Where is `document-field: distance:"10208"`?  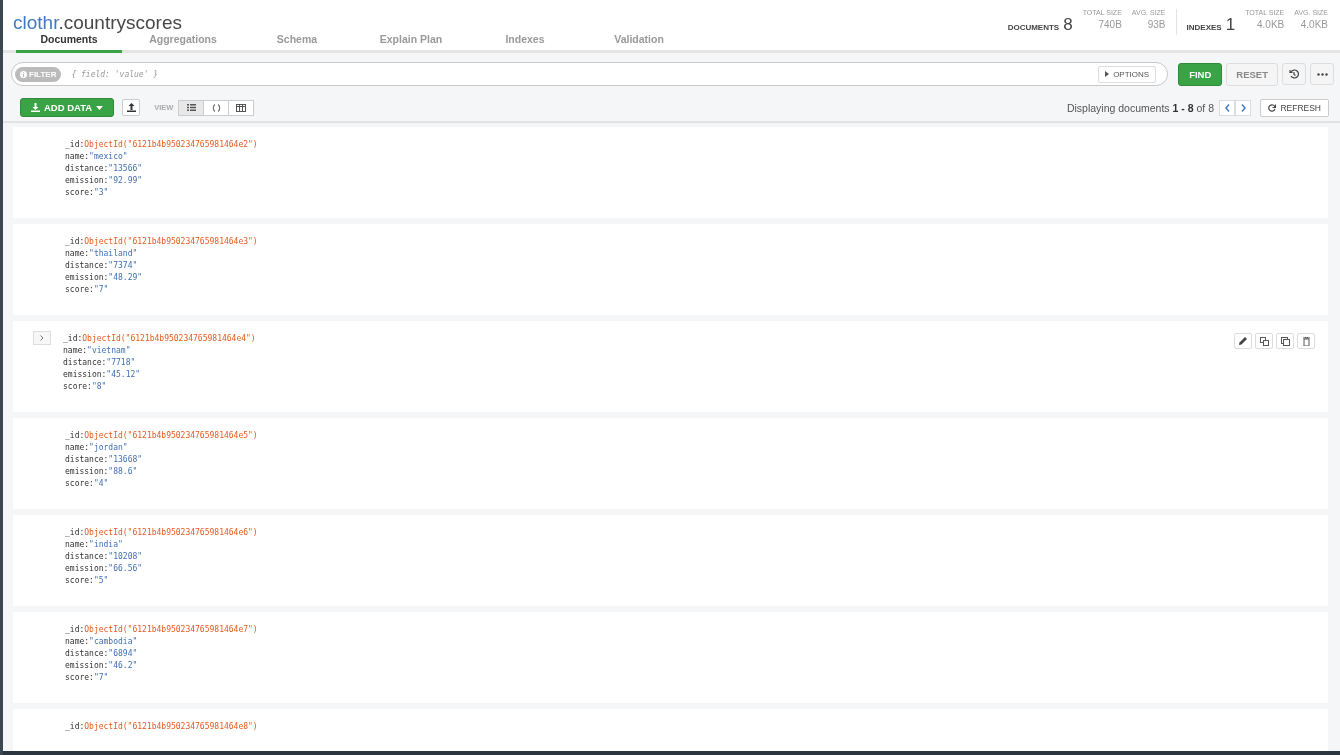 document-field: distance:"10208" is located at coordinates (161, 557).